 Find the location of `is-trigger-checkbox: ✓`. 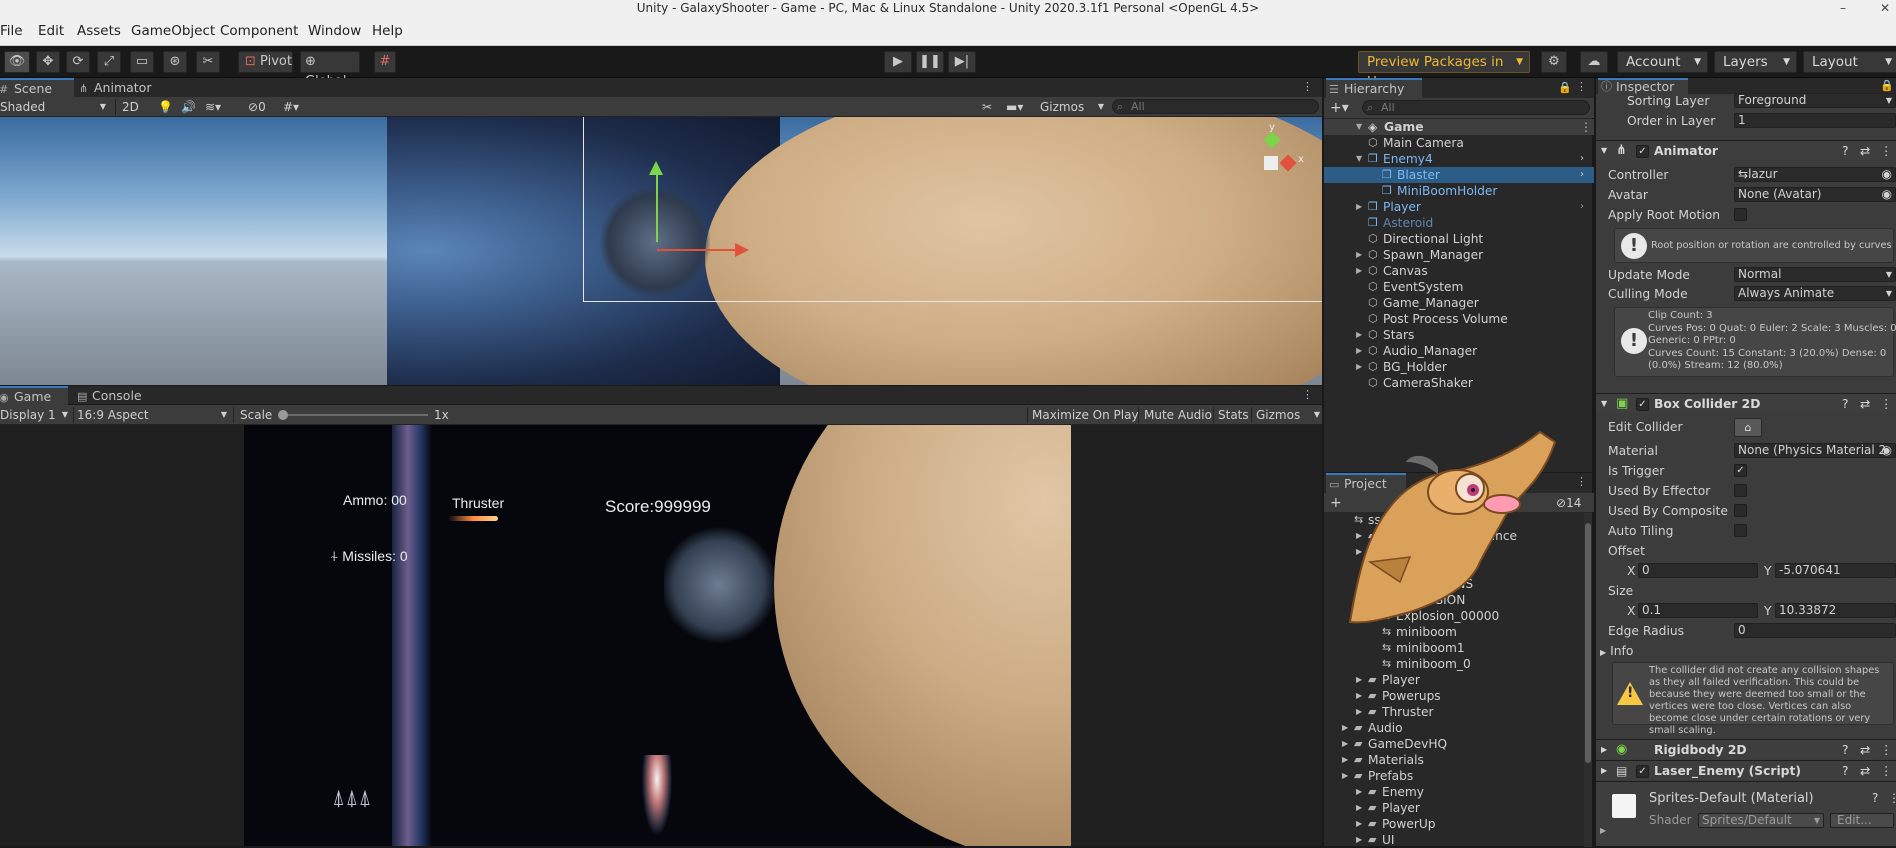

is-trigger-checkbox: ✓ is located at coordinates (1740, 470).